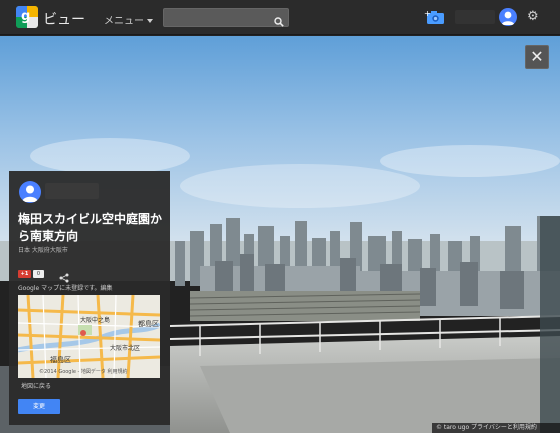 This screenshot has width=560, height=433. I want to click on mini-map: 大阪中之島 都島区 福島区 大阪市北区, so click(89, 336).